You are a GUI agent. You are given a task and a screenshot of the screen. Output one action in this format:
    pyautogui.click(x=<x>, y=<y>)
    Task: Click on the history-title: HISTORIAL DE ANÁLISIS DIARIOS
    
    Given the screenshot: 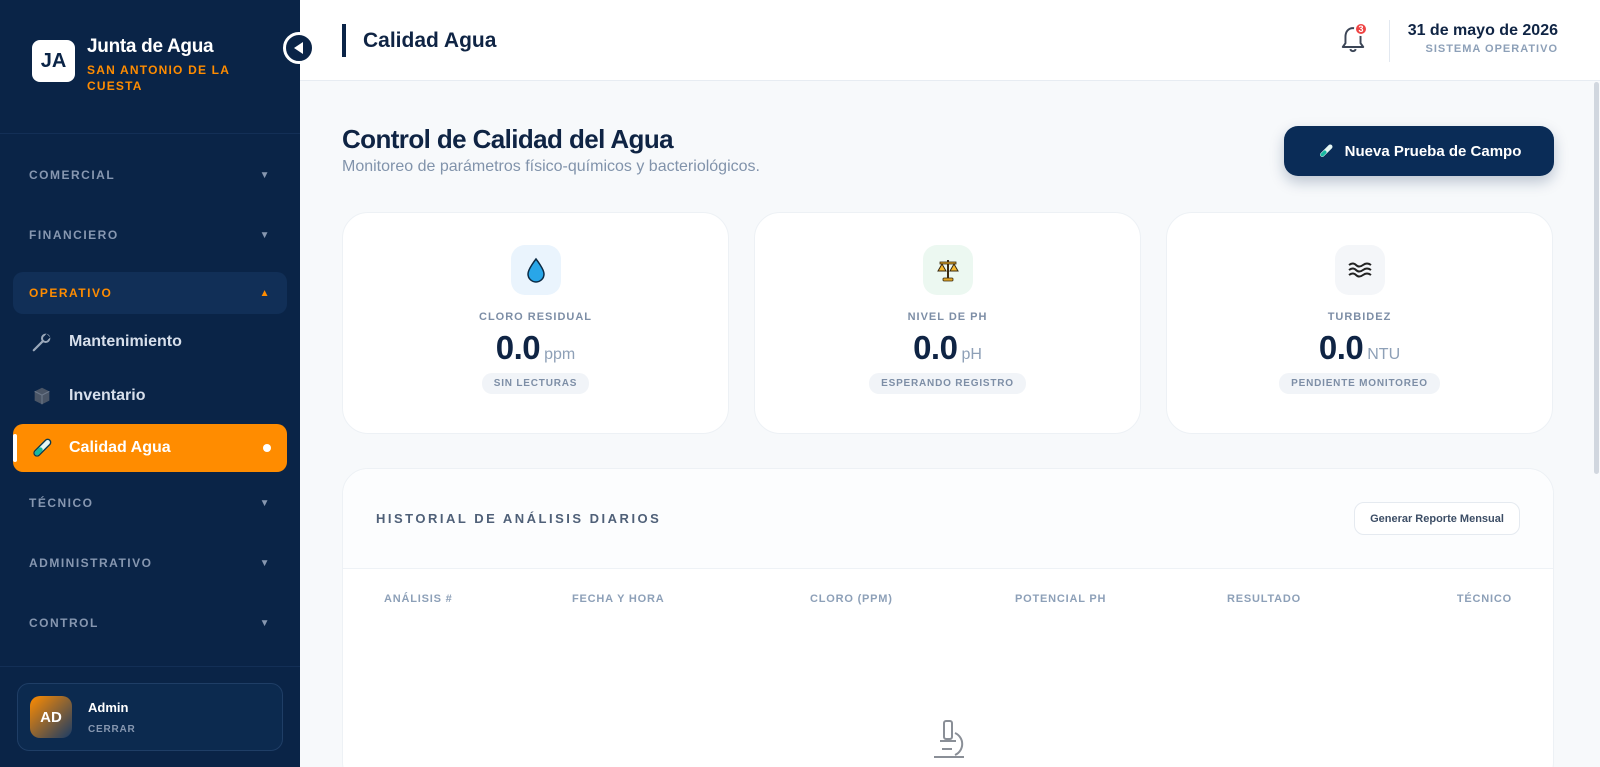 What is the action you would take?
    pyautogui.click(x=519, y=518)
    